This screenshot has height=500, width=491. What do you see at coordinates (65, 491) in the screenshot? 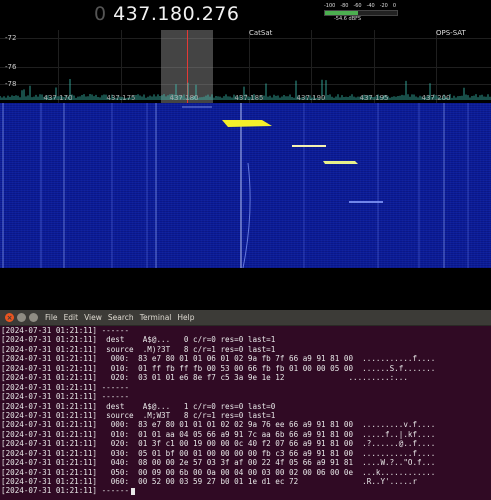
I see `terminal-line-text: [2024-07-31 01:21:11] ------` at bounding box center [65, 491].